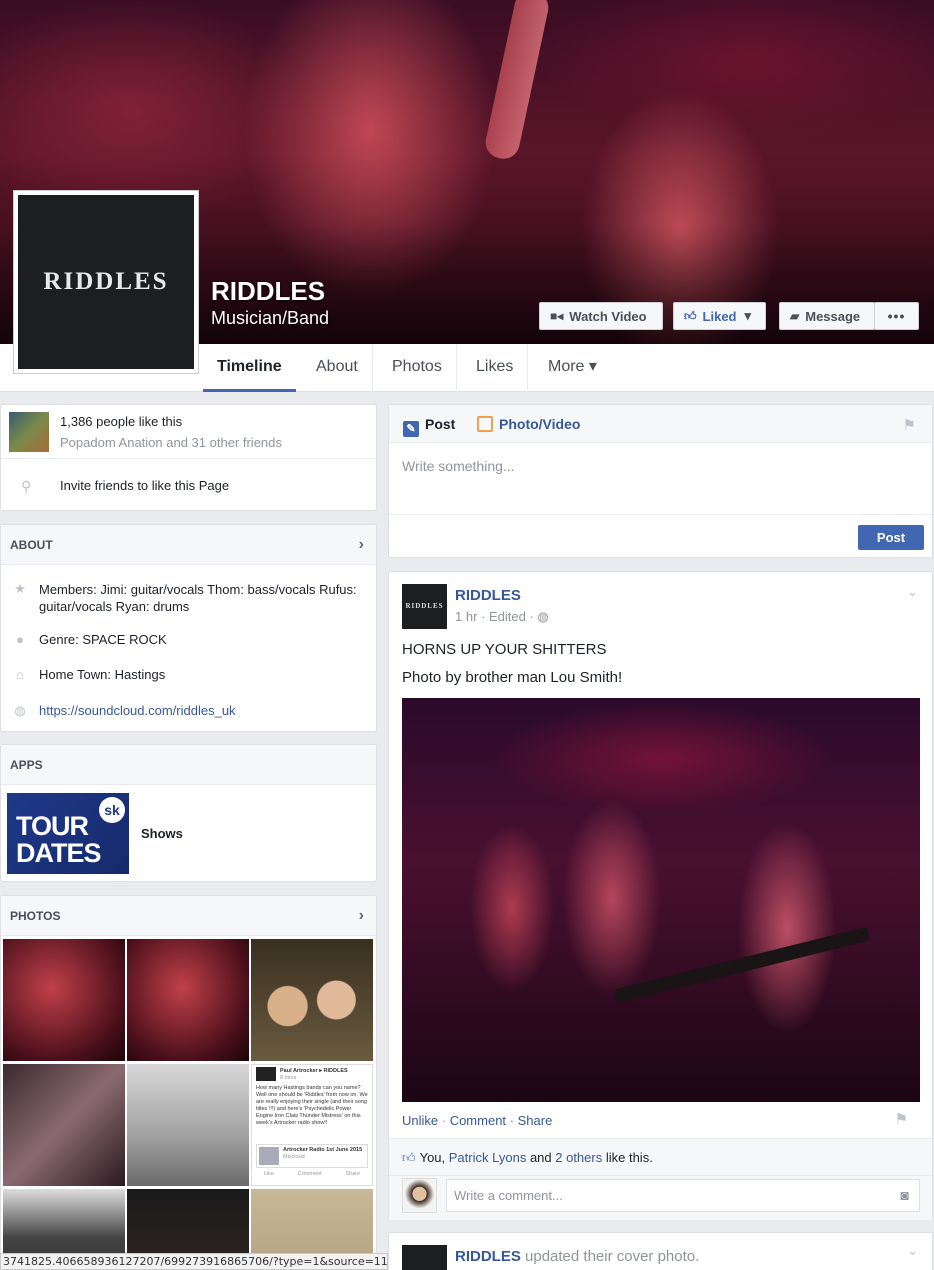 Image resolution: width=934 pixels, height=1270 pixels. I want to click on video-camera-icon: ■◂, so click(557, 316).